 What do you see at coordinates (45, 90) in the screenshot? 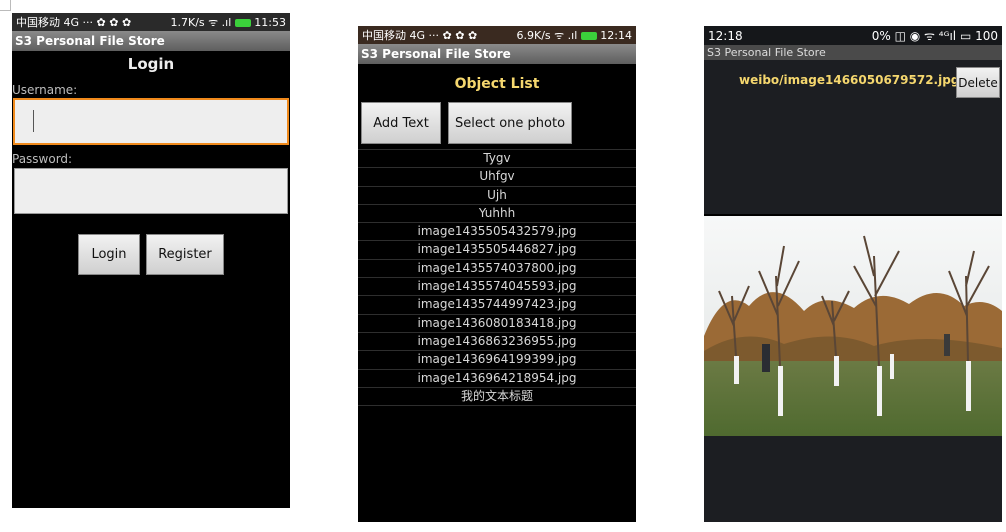
I see `username-label: Username:` at bounding box center [45, 90].